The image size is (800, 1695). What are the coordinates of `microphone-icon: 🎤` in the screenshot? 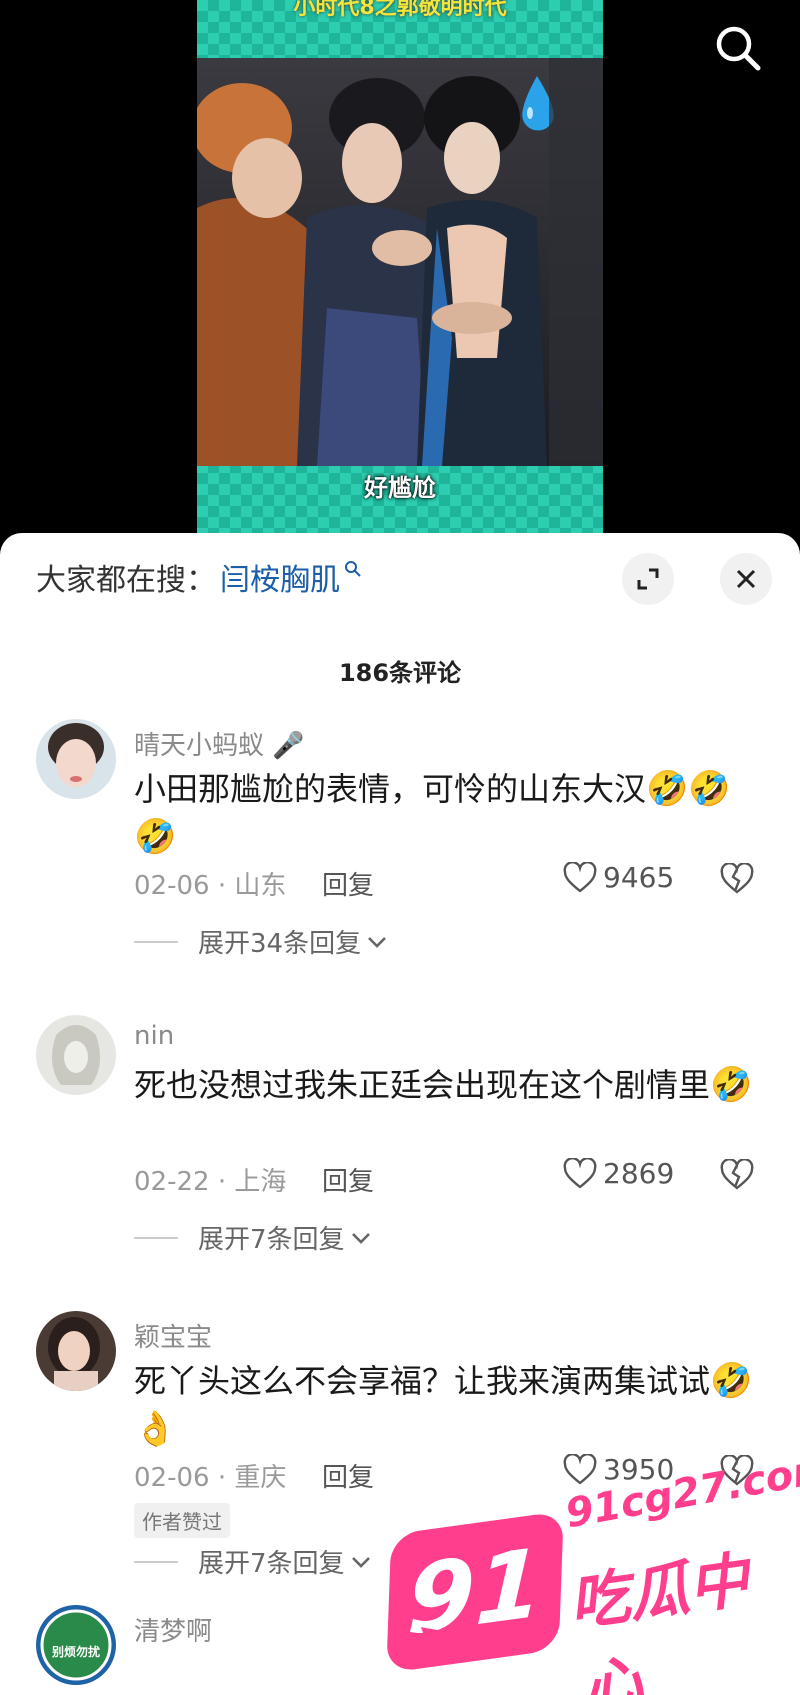 It's located at (288, 746).